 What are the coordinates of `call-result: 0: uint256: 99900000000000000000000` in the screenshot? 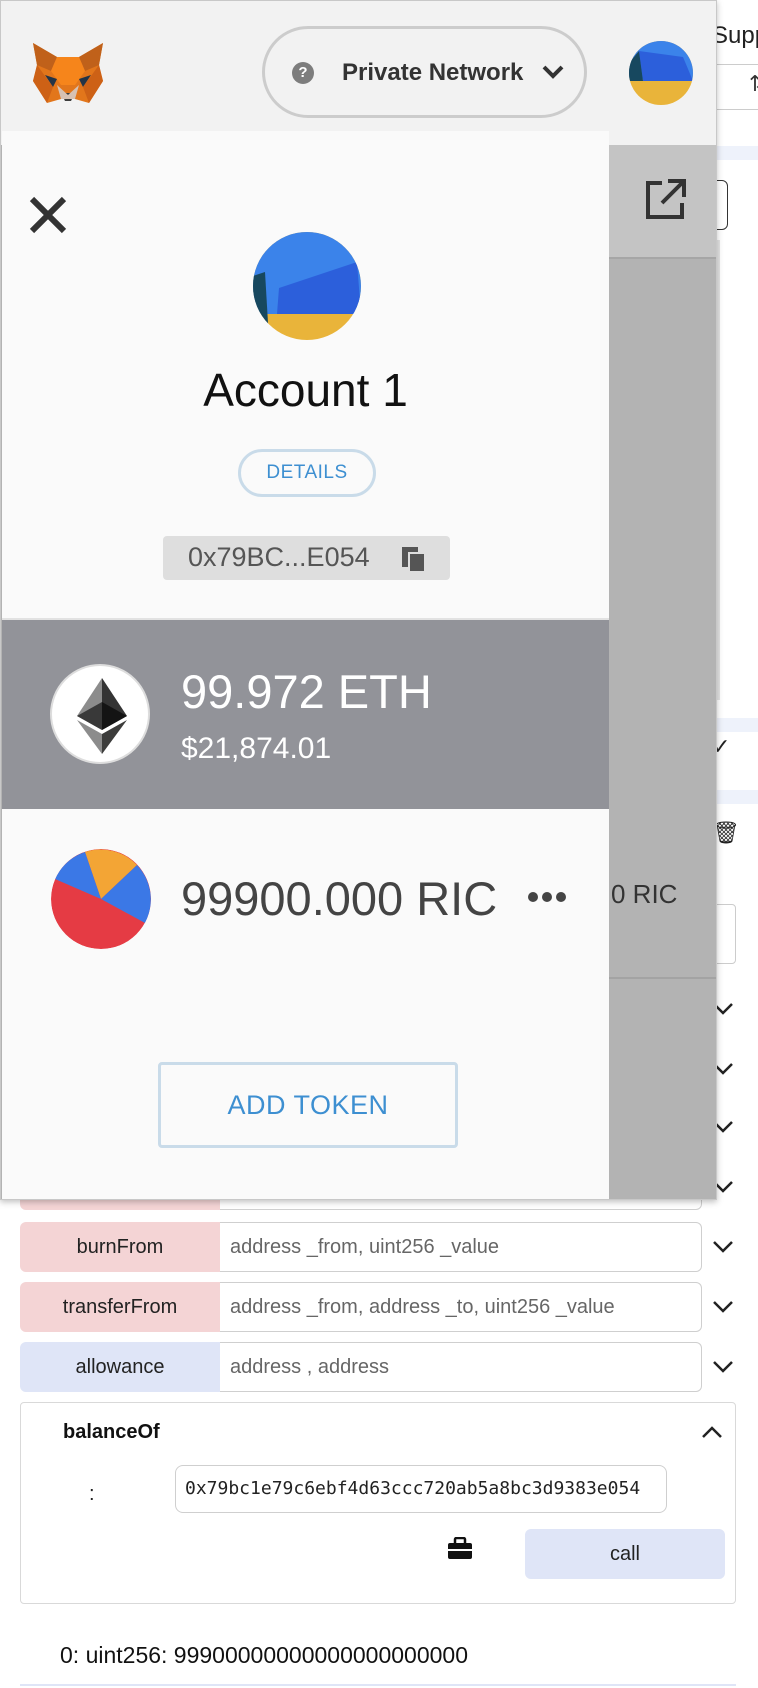 It's located at (264, 1655).